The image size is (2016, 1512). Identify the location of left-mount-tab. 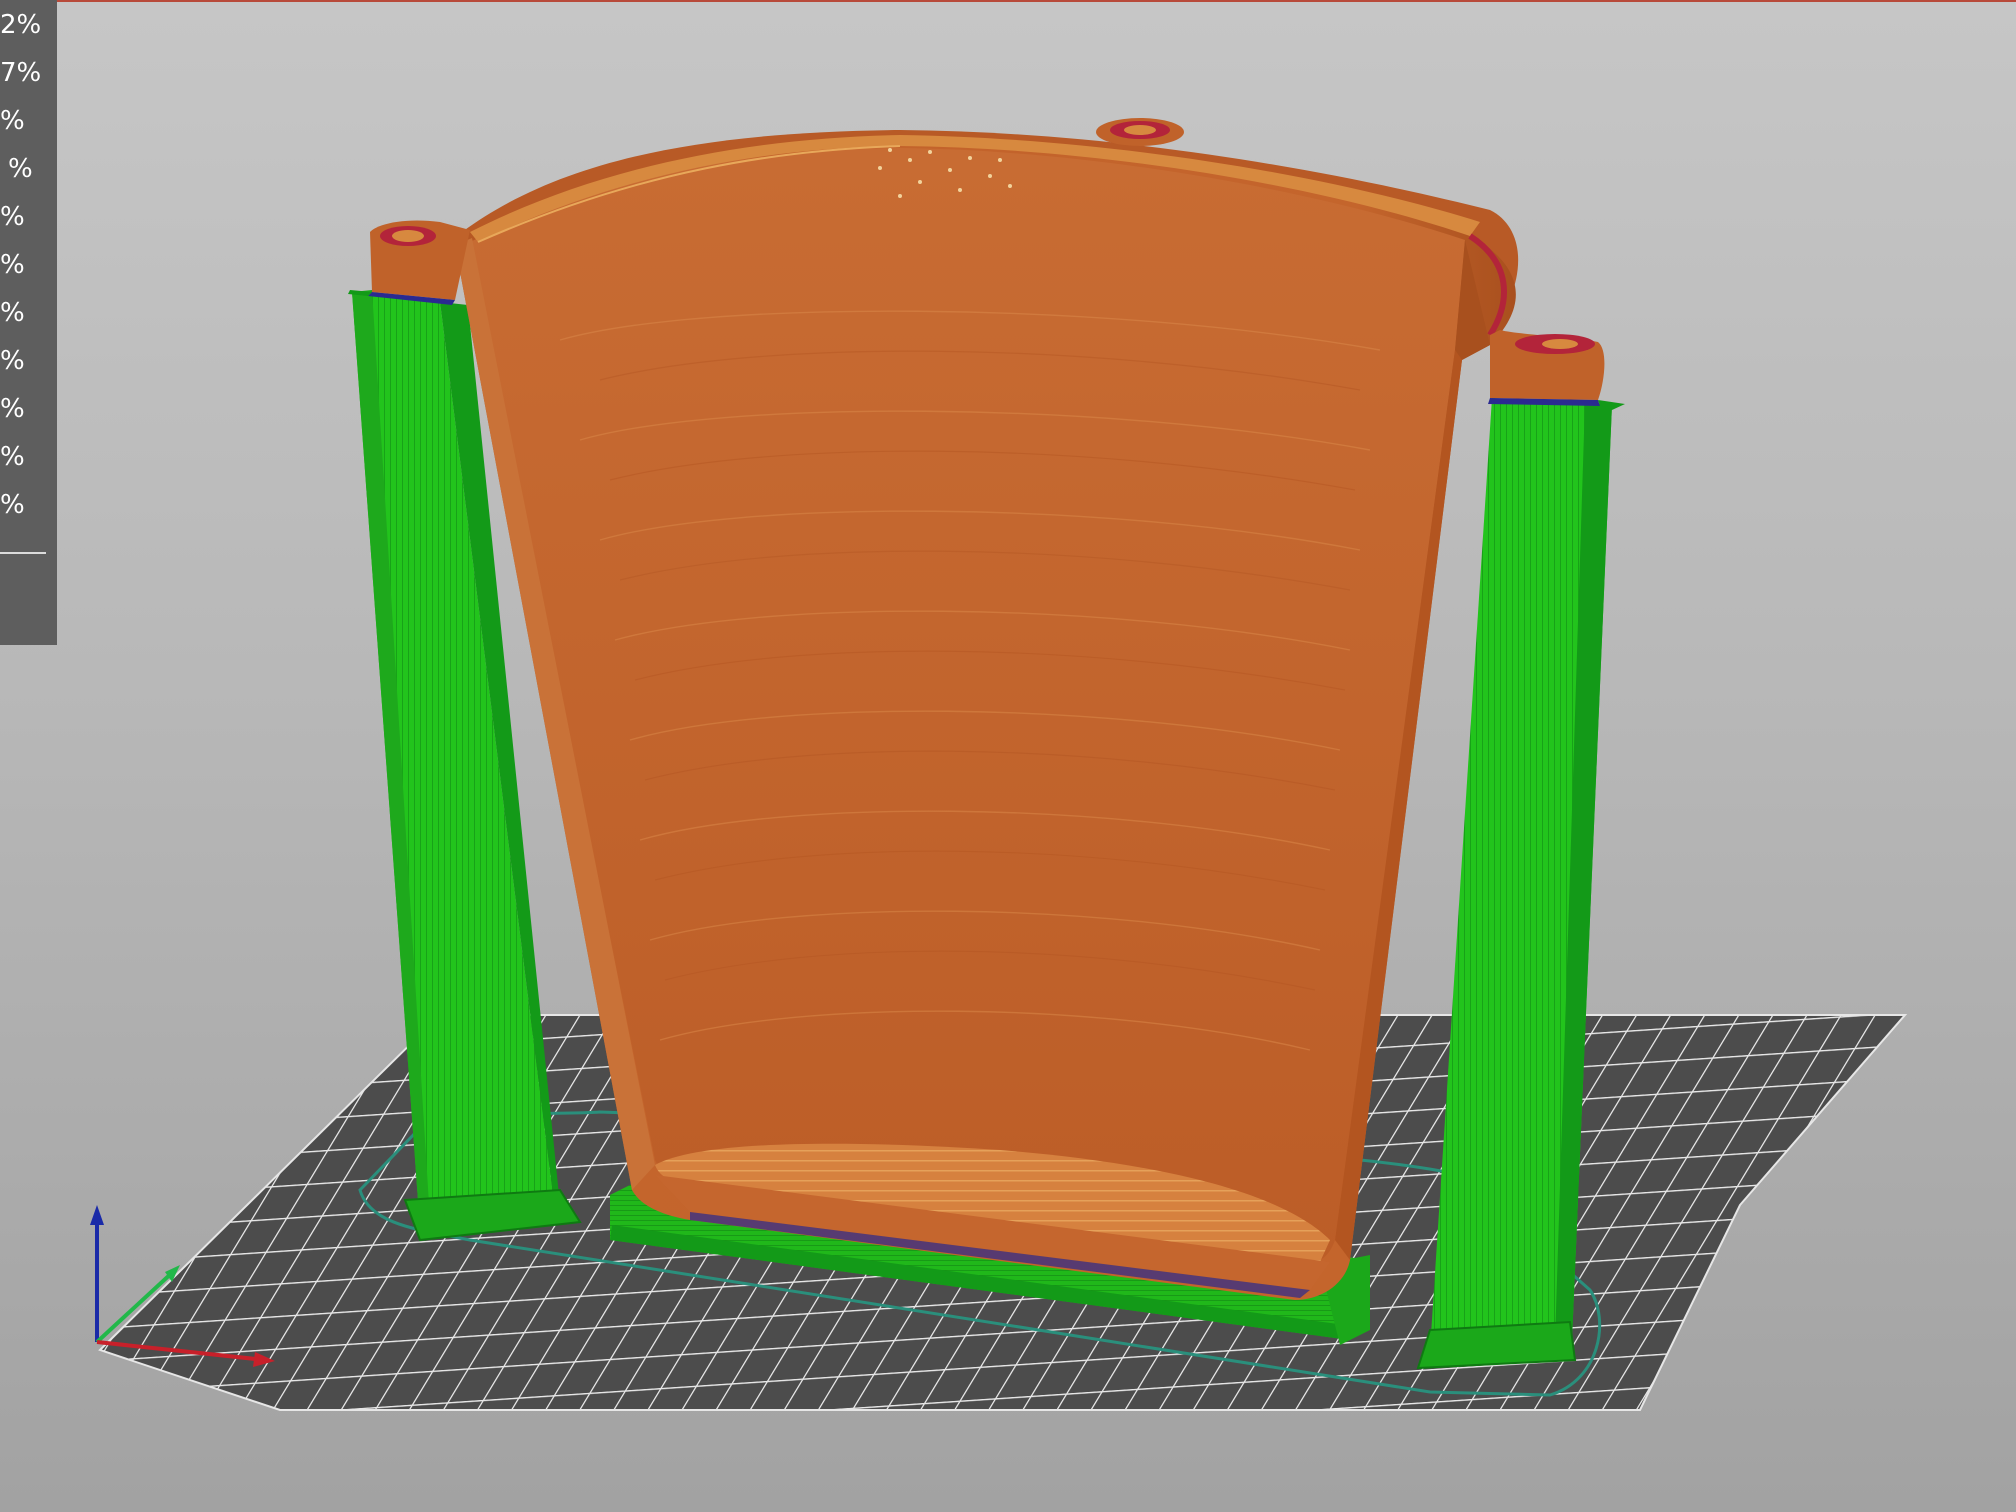
(409, 262).